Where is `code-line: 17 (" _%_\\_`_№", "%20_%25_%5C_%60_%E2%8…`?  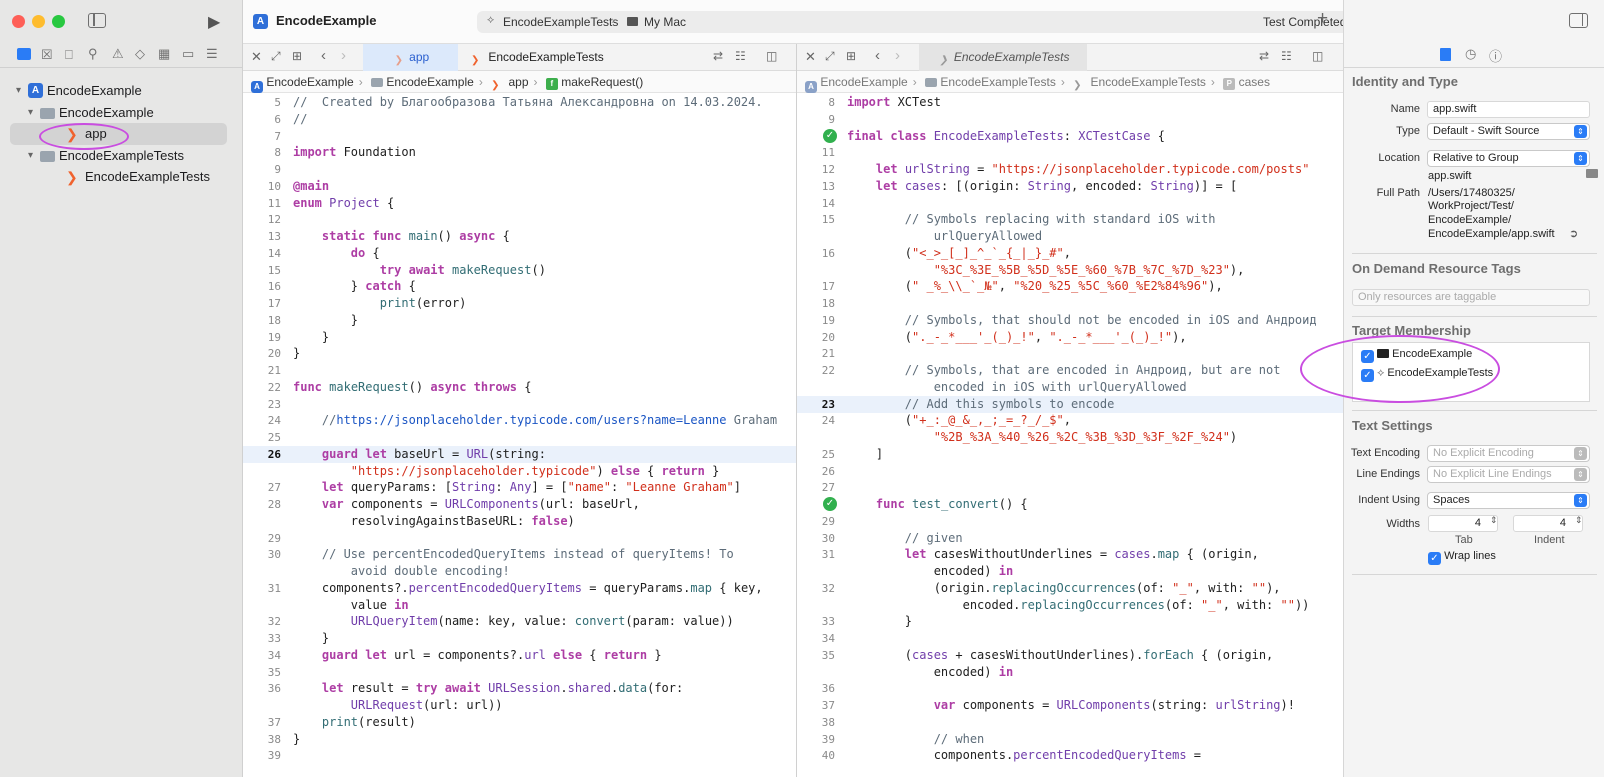
code-line: 17 (" _%_\\_`_№", "%20_%25_%5C_%60_%E2%8… is located at coordinates (1070, 286).